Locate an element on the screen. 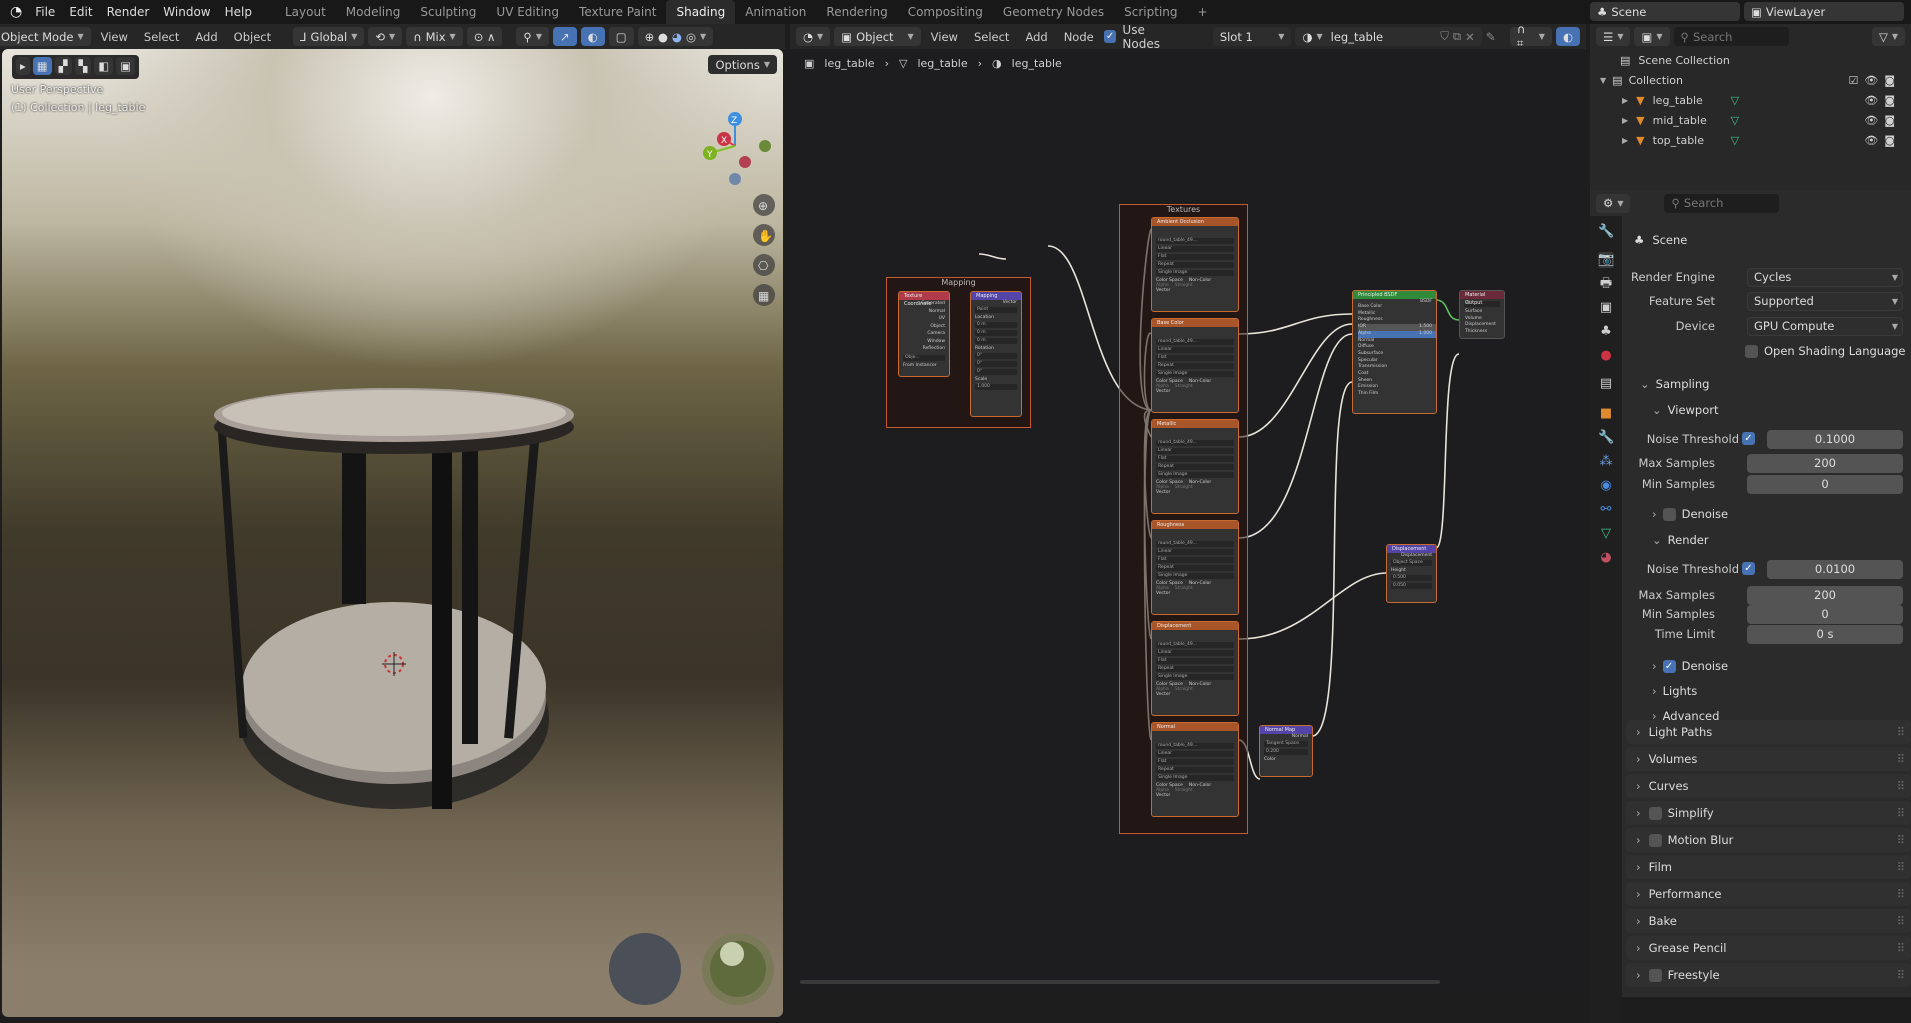  bsdf-input: IOR 1.500 is located at coordinates (1397, 327).